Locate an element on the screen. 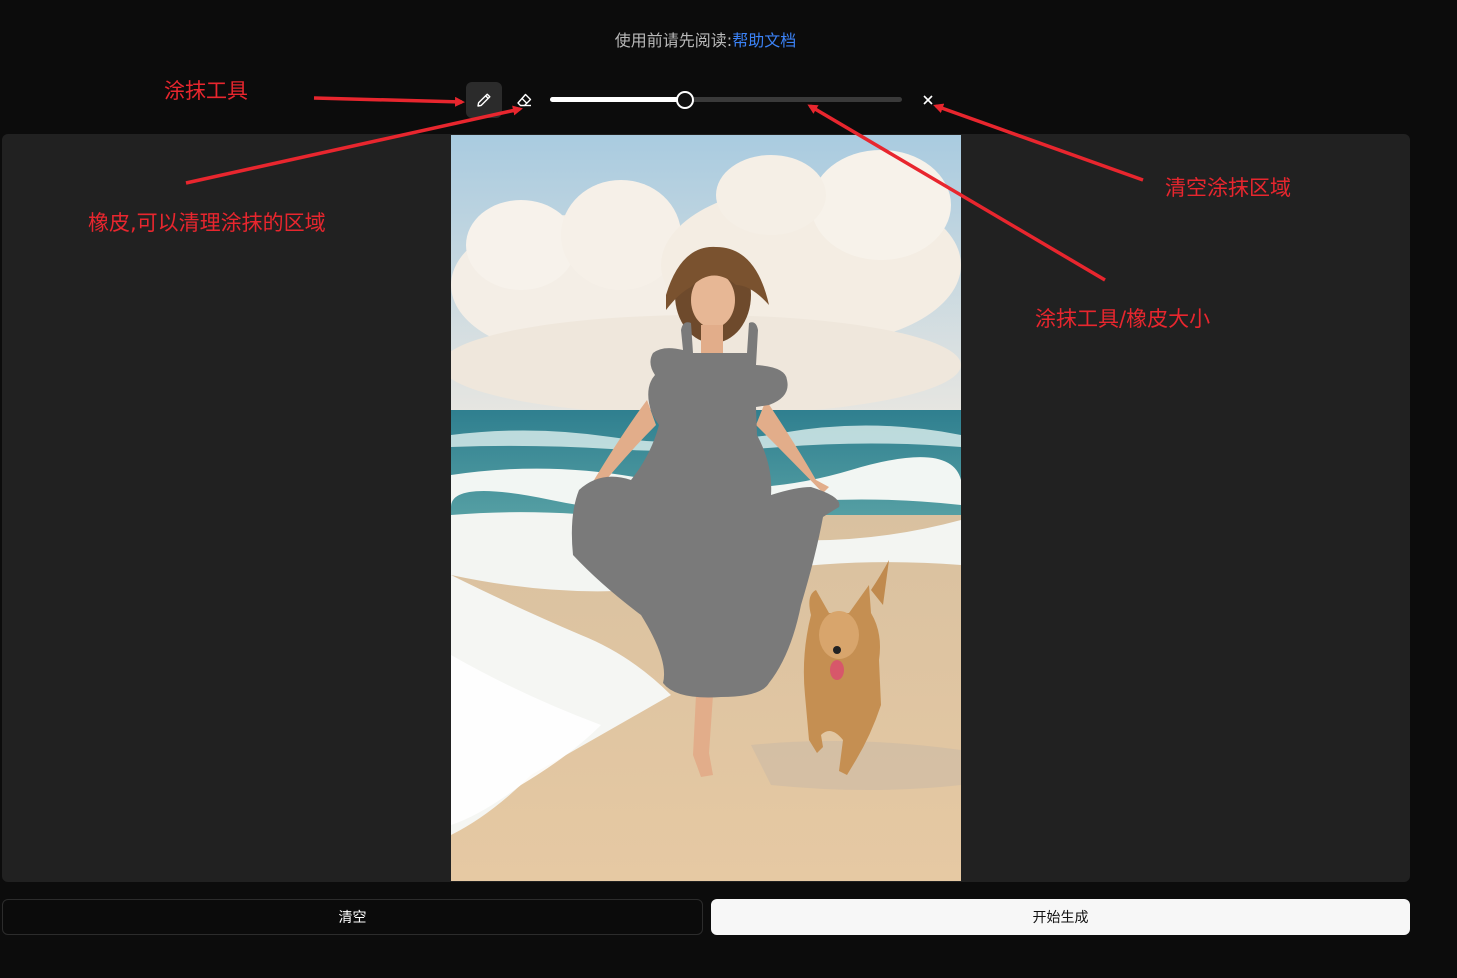 The width and height of the screenshot is (1457, 978). clear-button: 清空 is located at coordinates (352, 917).